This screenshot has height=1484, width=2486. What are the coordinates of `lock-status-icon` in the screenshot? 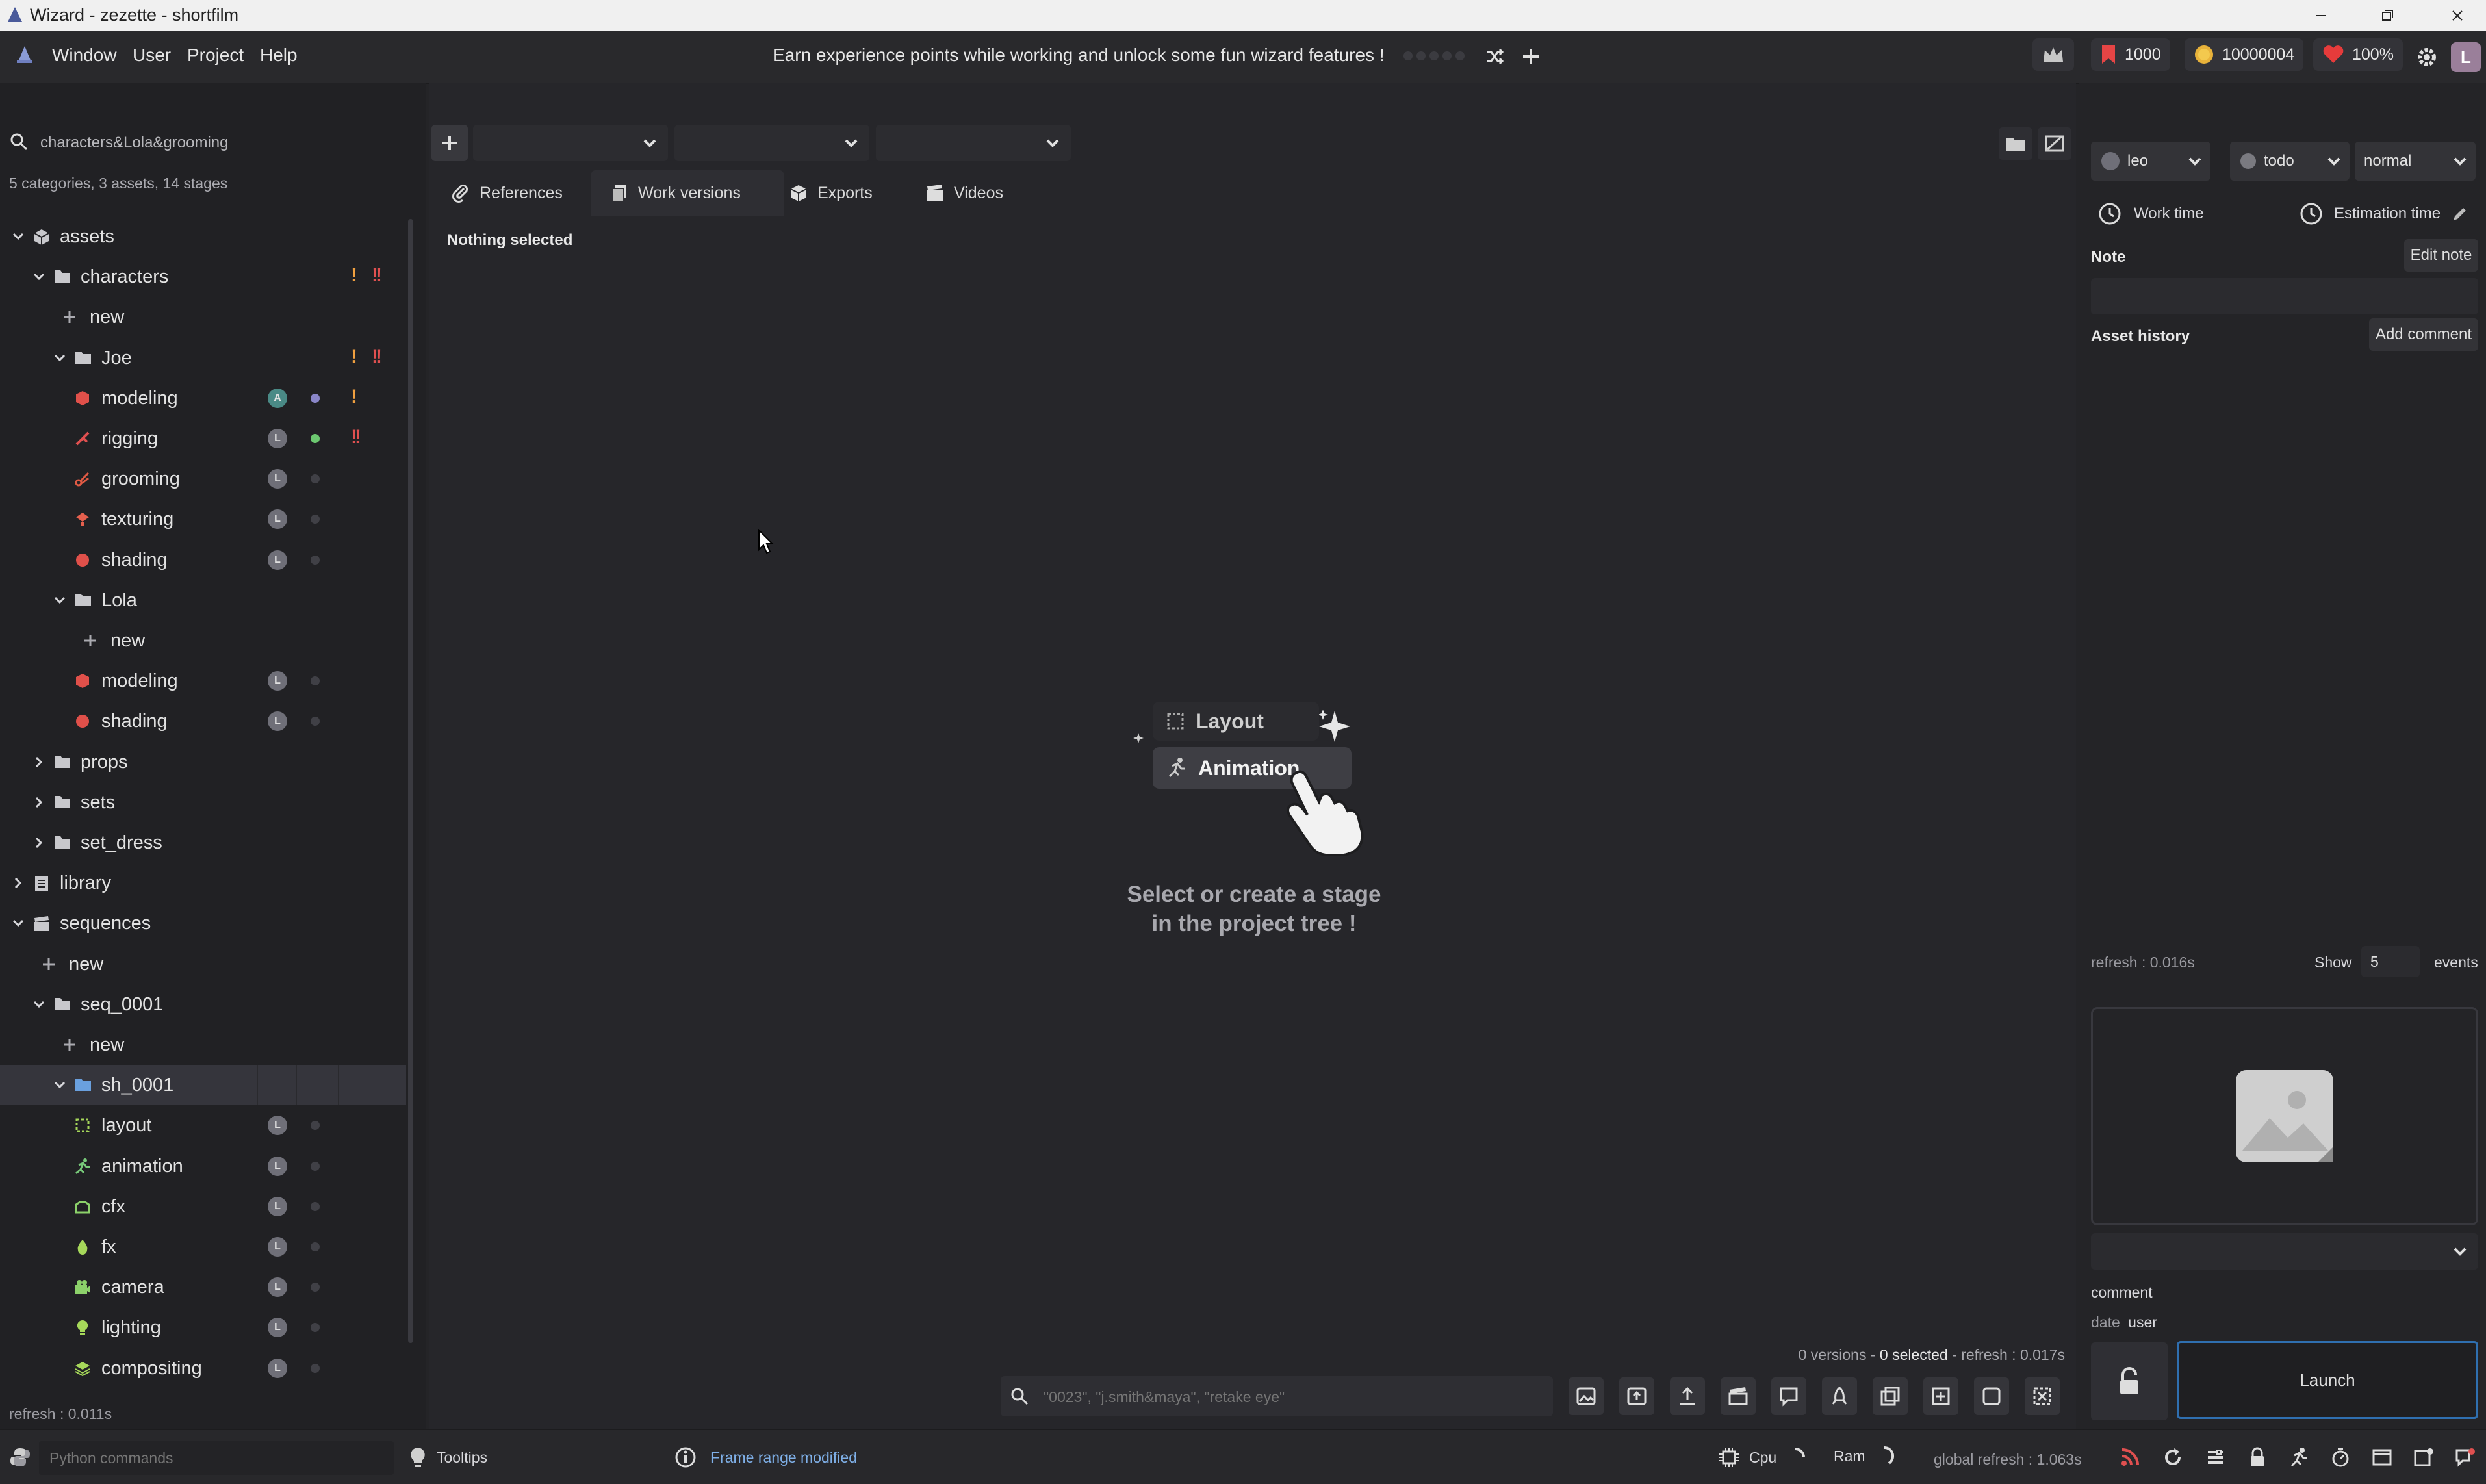 It's located at (2257, 1457).